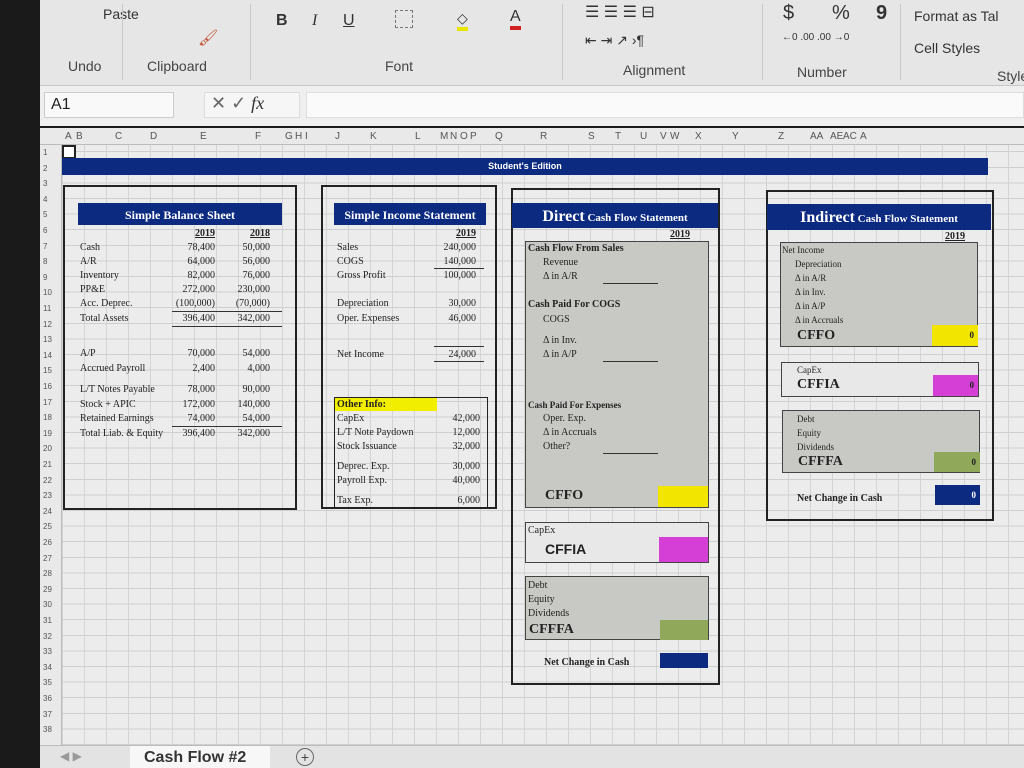  I want to click on column-header: E, so click(203, 136).